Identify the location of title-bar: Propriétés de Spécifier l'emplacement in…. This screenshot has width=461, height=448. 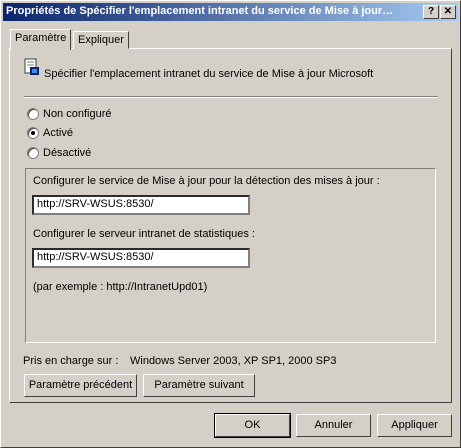
(230, 12).